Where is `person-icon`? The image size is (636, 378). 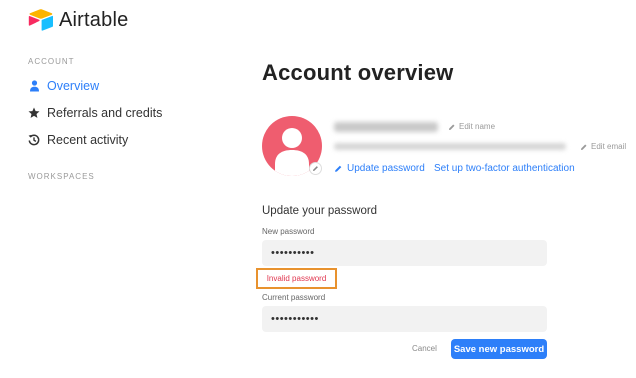 person-icon is located at coordinates (34, 86).